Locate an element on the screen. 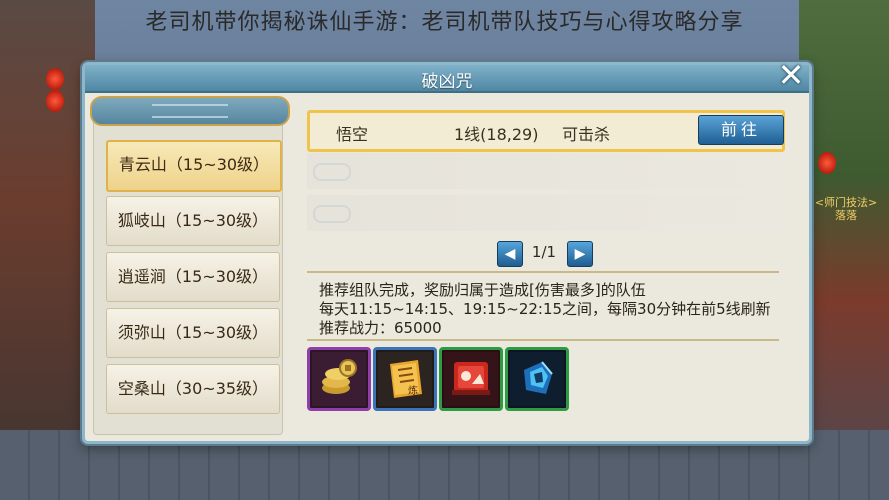  reward-item-scroll: 炼 is located at coordinates (405, 379).